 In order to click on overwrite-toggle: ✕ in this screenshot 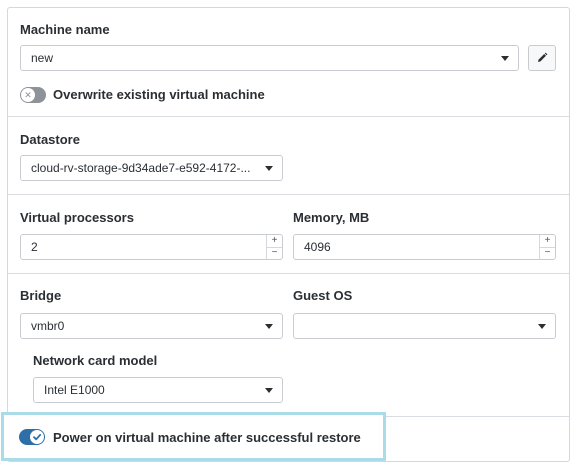, I will do `click(33, 95)`.